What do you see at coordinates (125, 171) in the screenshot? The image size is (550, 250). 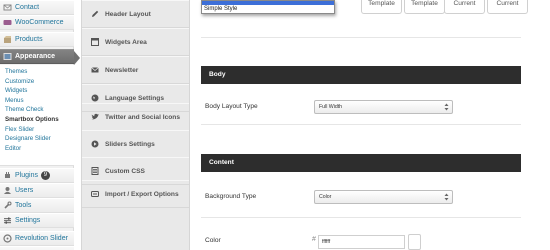 I see `tab-label: Custom CSS` at bounding box center [125, 171].